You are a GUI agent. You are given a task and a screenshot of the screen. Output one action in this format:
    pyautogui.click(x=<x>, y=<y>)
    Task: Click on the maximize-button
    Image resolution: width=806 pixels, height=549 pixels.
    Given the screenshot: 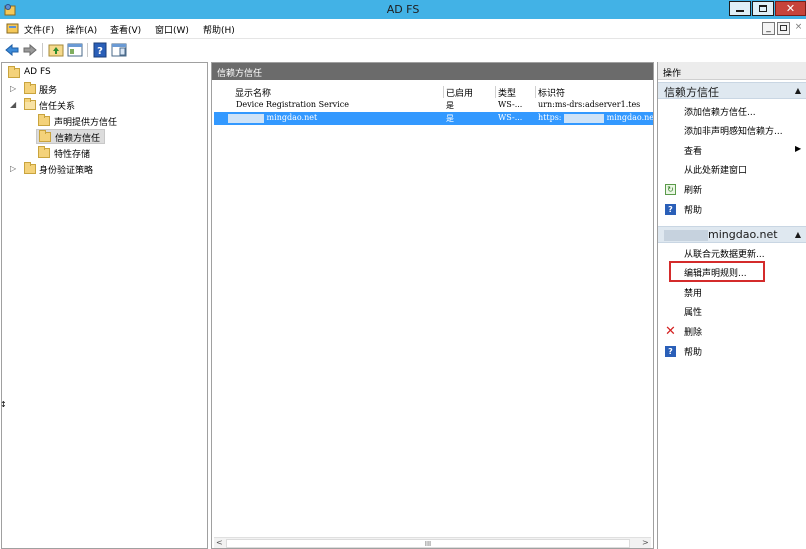 What is the action you would take?
    pyautogui.click(x=763, y=8)
    